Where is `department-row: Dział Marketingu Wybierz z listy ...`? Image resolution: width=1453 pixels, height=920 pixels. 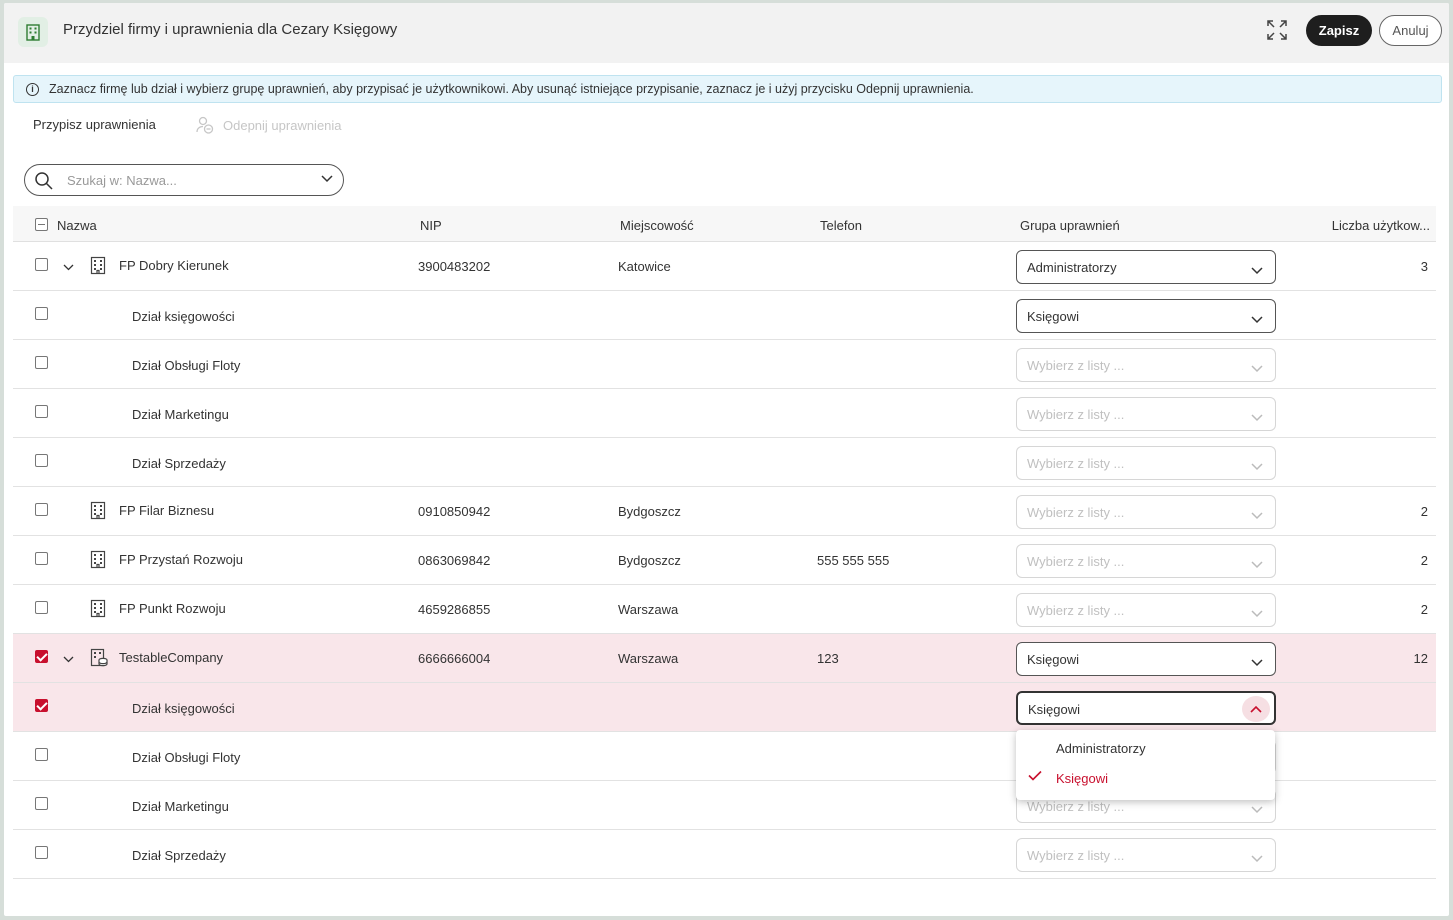 department-row: Dział Marketingu Wybierz z listy ... is located at coordinates (724, 413).